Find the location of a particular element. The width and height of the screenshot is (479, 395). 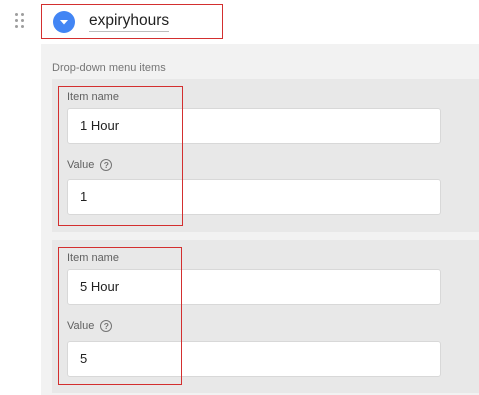

variable-name-box: expiryhours is located at coordinates (132, 21).